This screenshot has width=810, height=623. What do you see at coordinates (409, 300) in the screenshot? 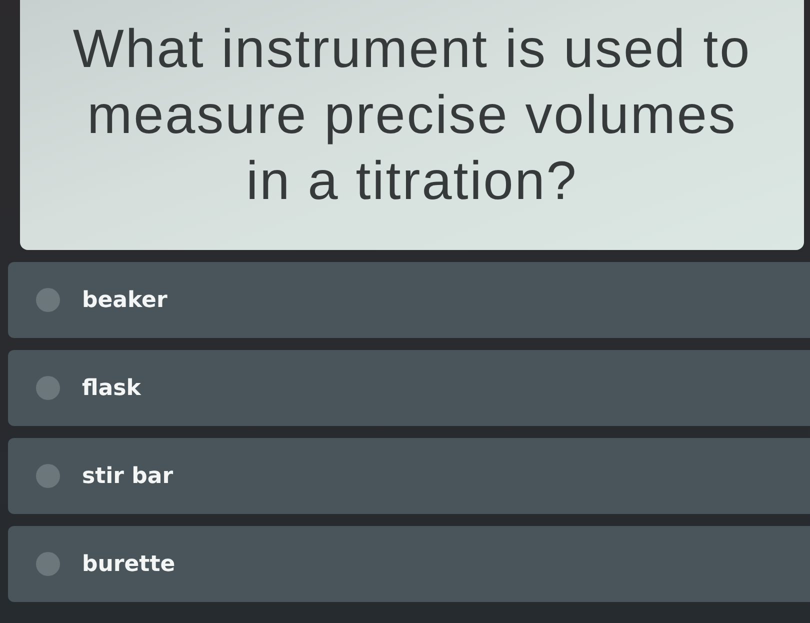
I see `answer-option: beaker` at bounding box center [409, 300].